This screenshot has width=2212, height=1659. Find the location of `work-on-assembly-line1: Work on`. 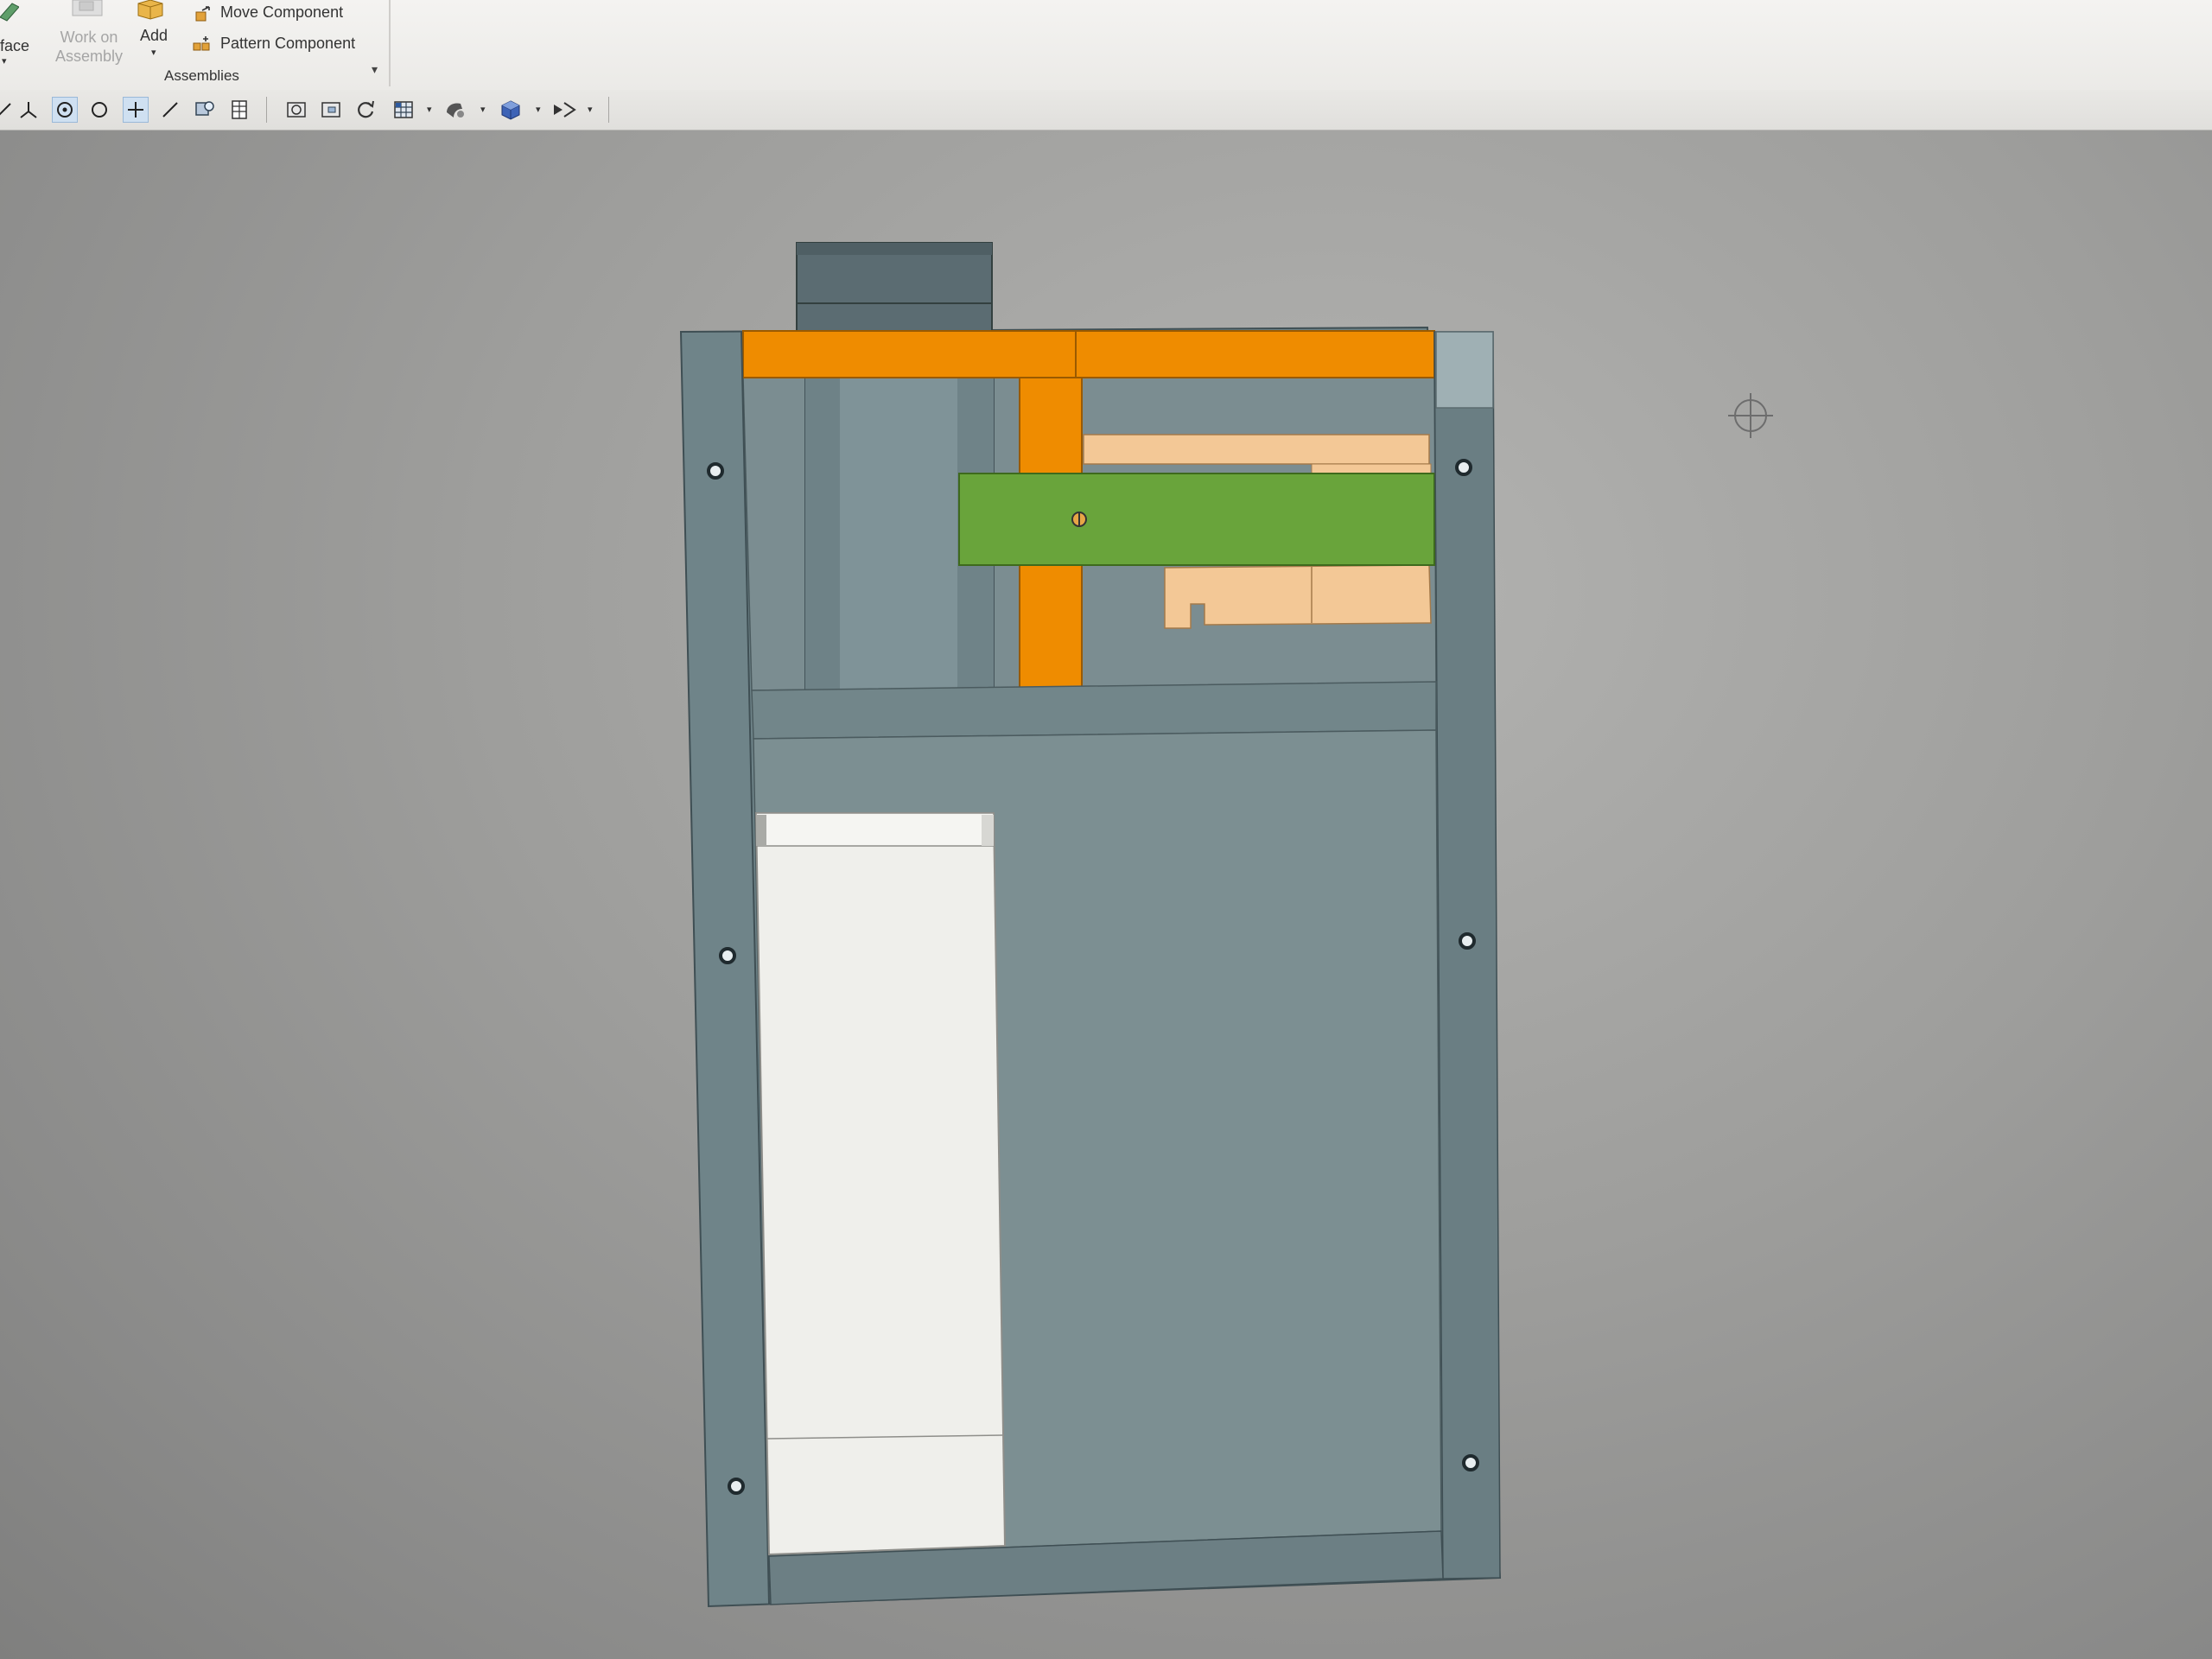

work-on-assembly-line1: Work on is located at coordinates (89, 37).